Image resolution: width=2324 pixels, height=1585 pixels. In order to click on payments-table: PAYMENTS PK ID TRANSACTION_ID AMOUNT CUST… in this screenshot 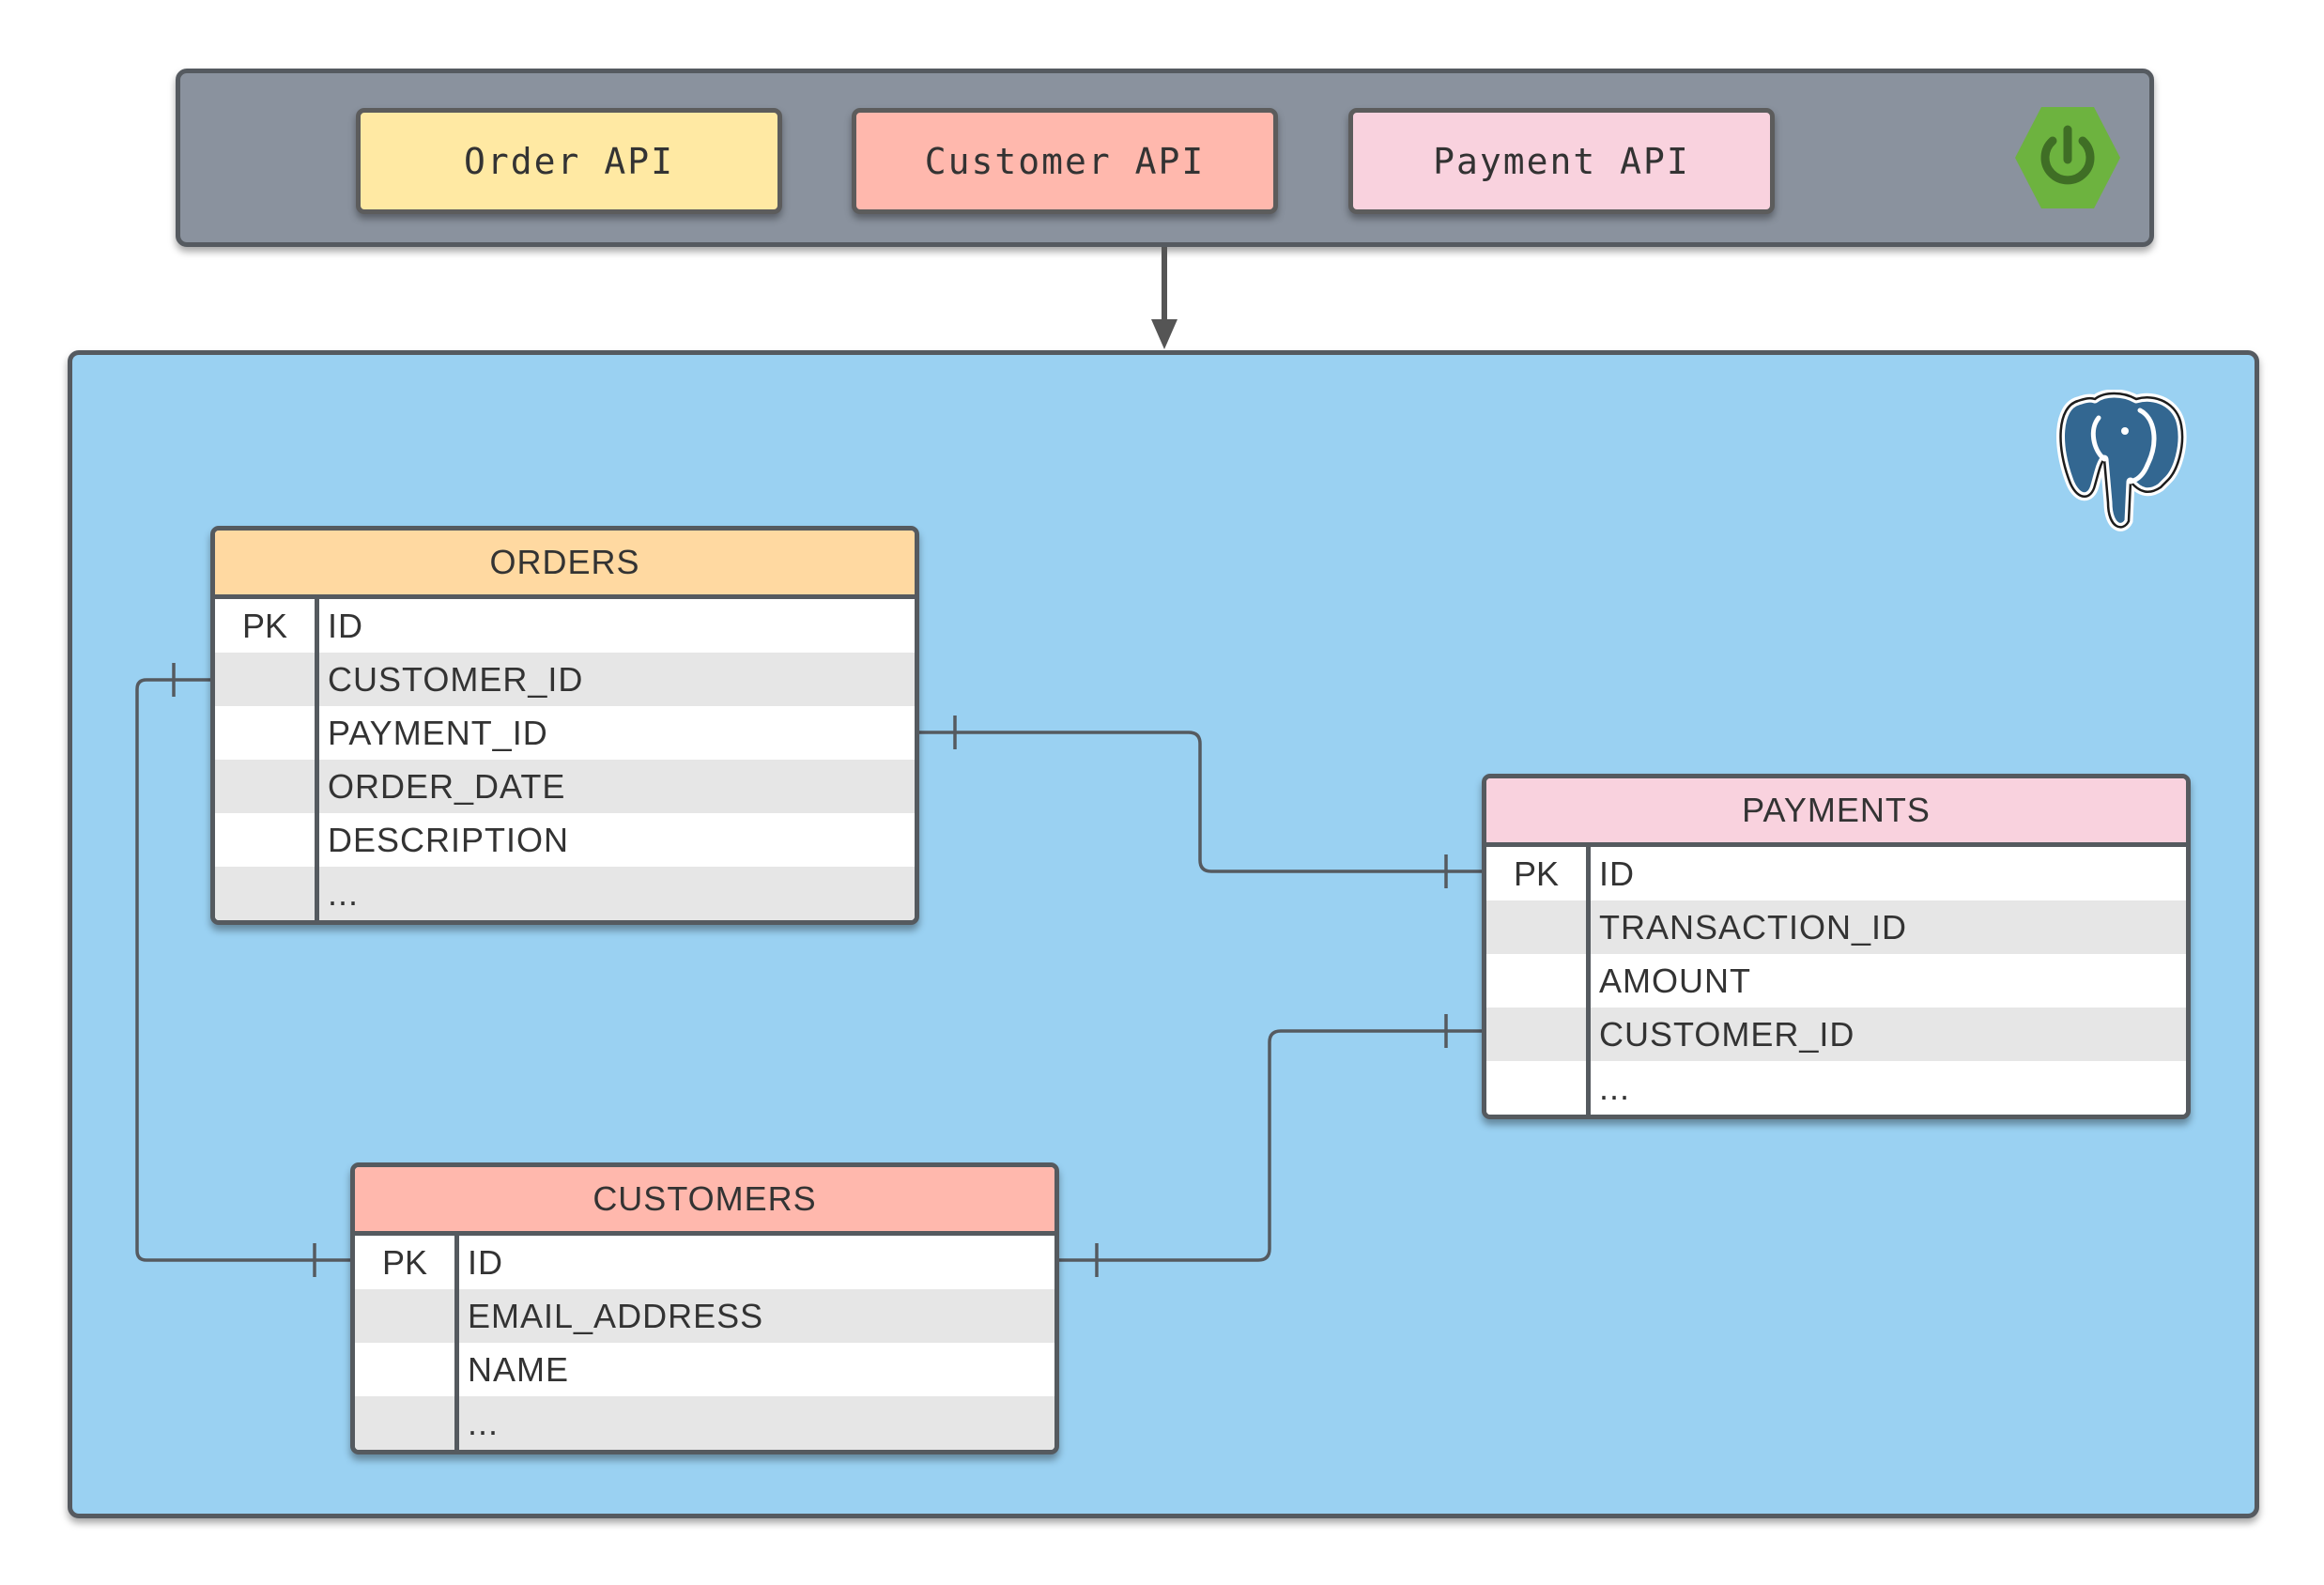, I will do `click(1836, 946)`.